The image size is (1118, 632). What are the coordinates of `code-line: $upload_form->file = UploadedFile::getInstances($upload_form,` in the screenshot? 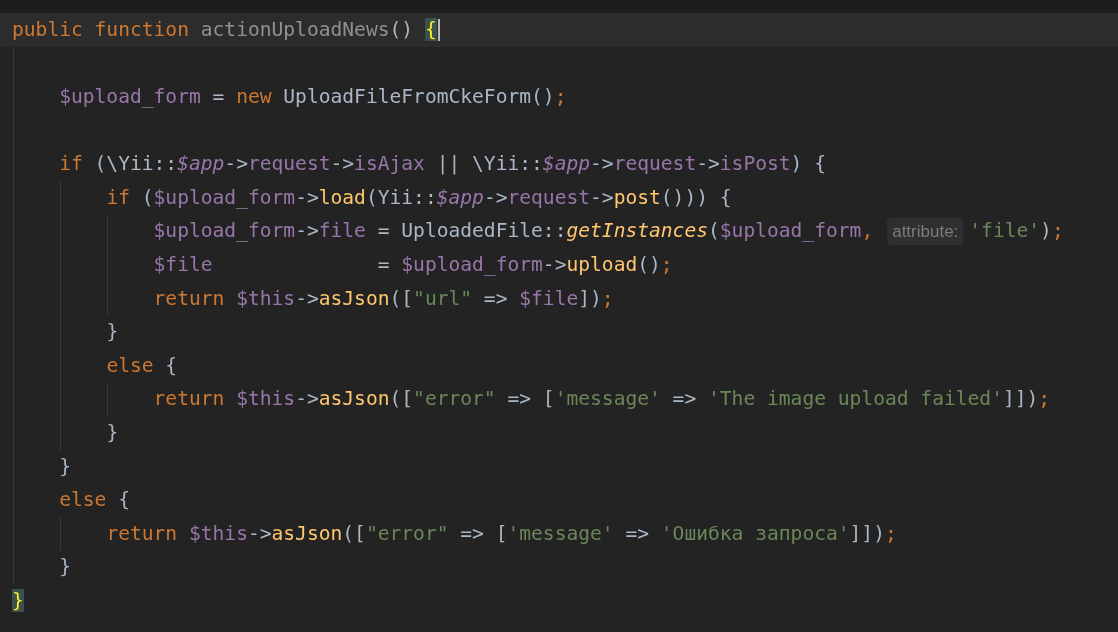 It's located at (513, 231).